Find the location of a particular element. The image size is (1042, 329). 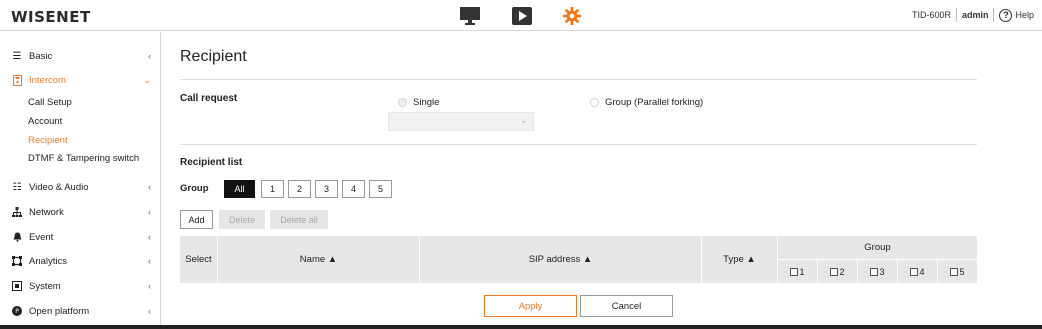

col-group: Group is located at coordinates (877, 248).